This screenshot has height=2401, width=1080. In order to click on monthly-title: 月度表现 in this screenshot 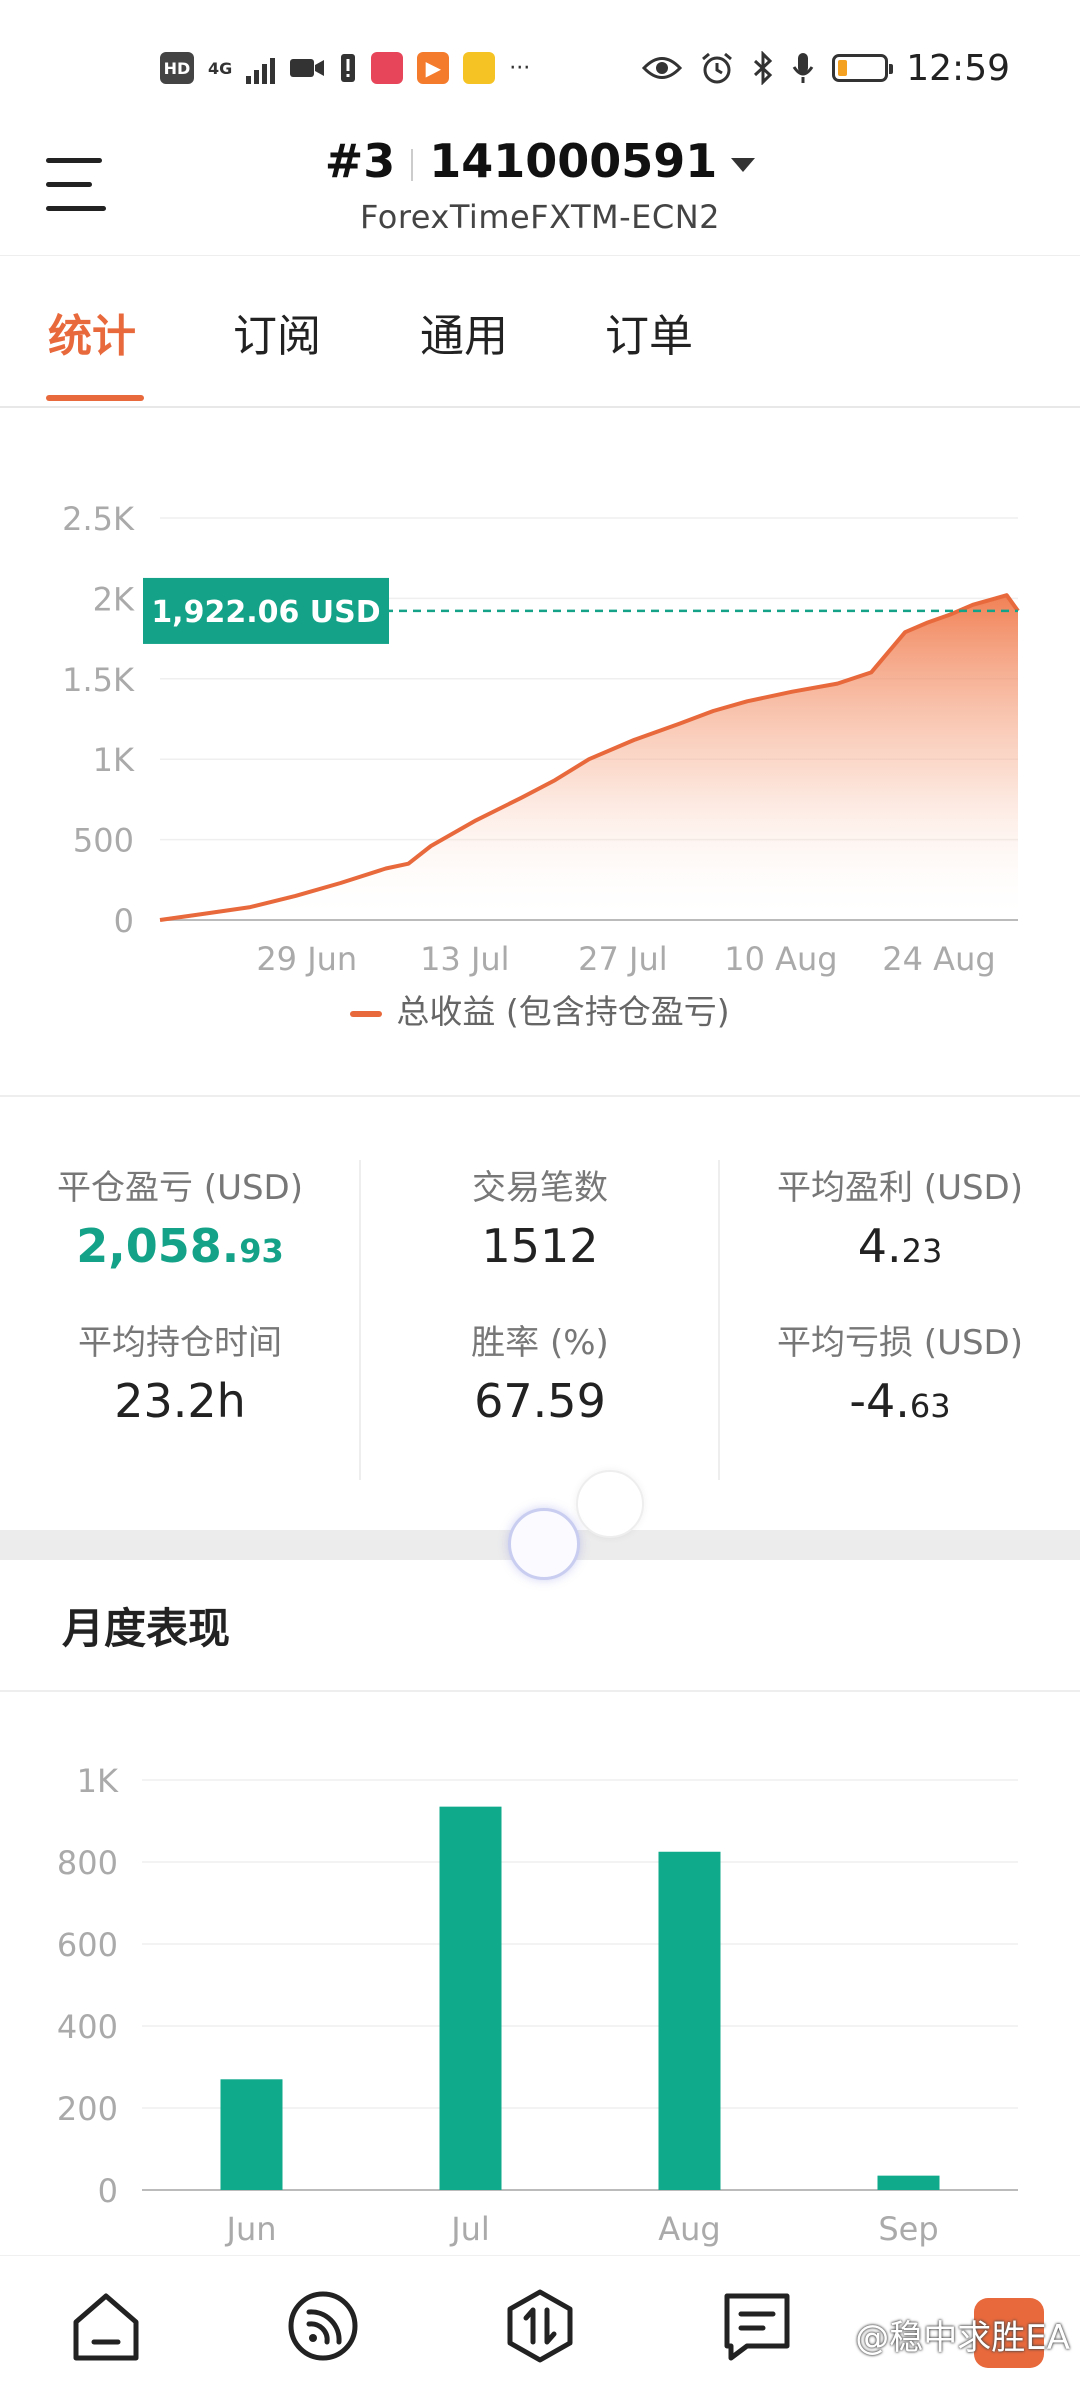, I will do `click(146, 1628)`.